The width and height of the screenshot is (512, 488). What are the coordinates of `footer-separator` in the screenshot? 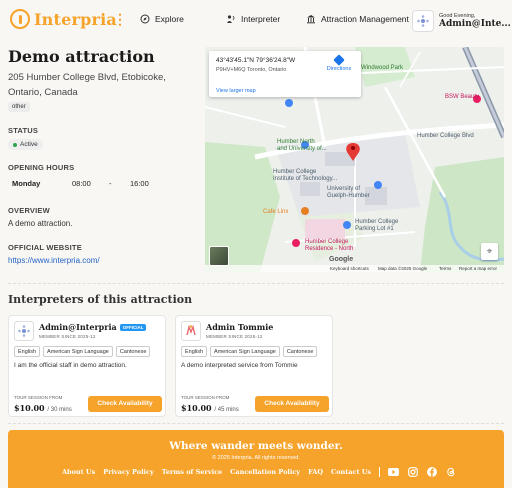 It's located at (380, 472).